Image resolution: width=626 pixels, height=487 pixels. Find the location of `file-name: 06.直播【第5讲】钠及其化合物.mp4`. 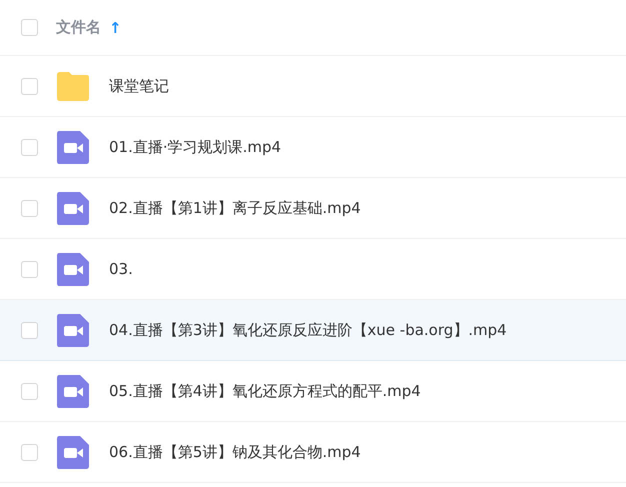

file-name: 06.直播【第5讲】钠及其化合物.mp4 is located at coordinates (235, 452).